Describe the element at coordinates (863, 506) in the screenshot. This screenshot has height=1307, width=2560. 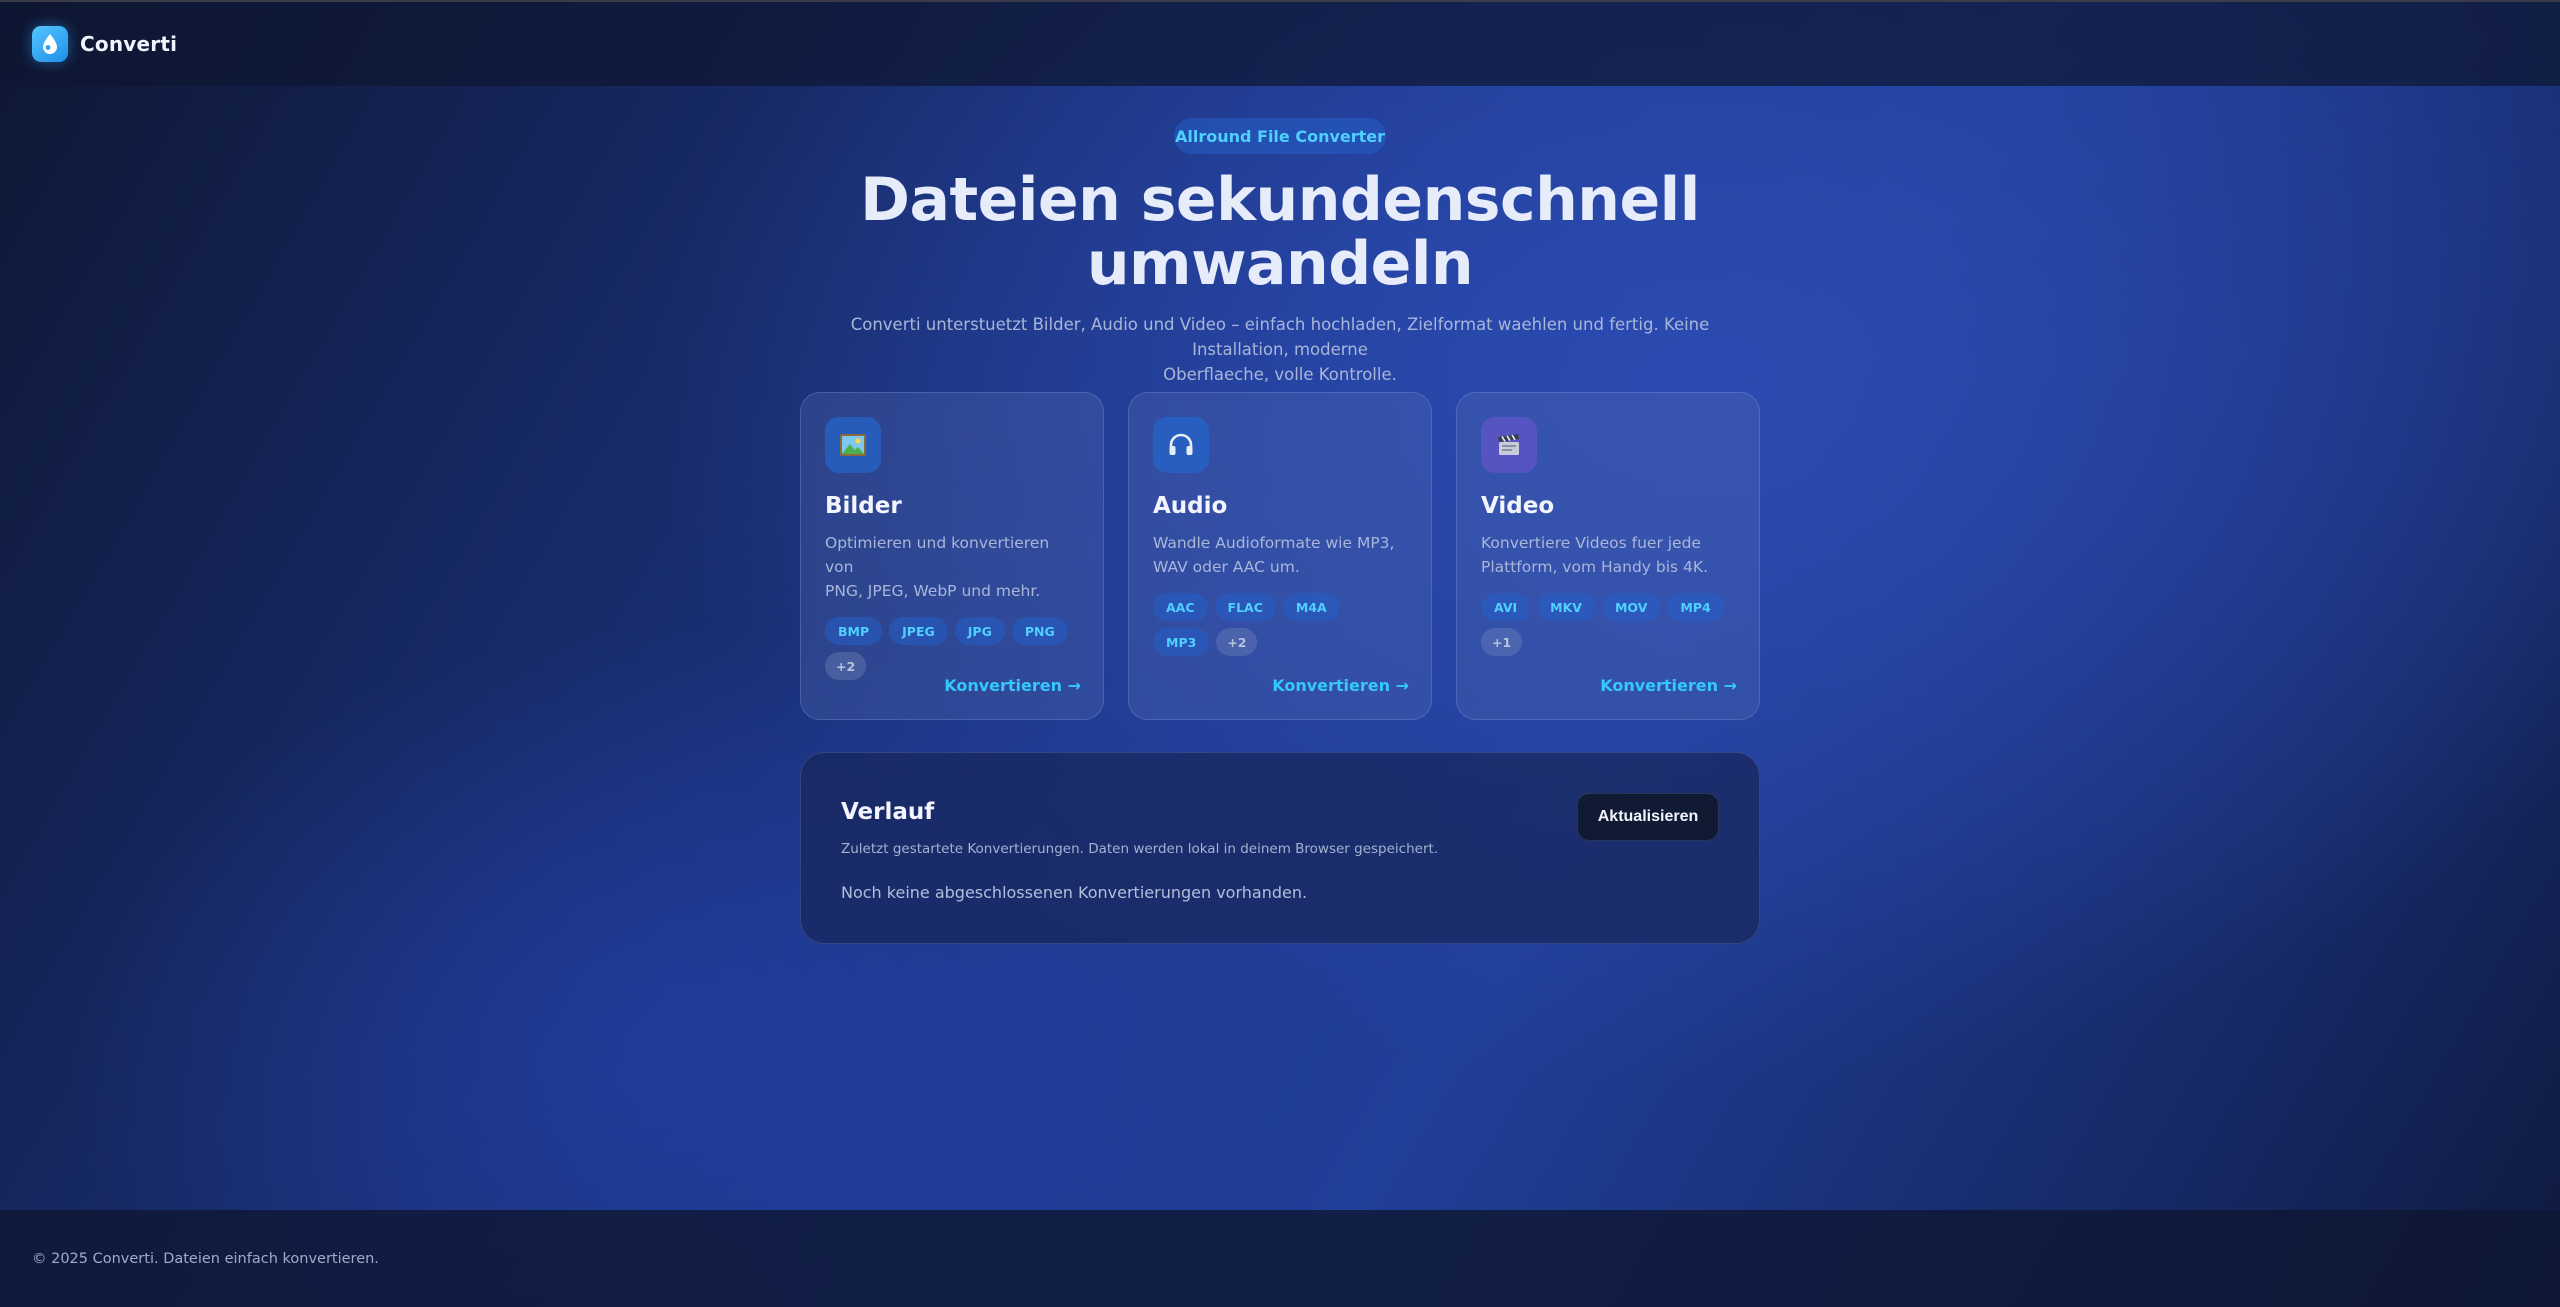
I see `card-title: Bilder` at that location.